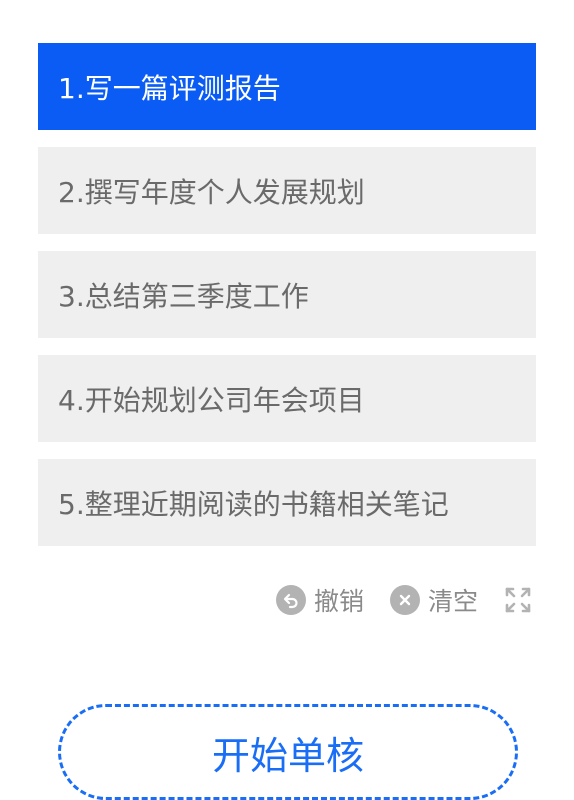  What do you see at coordinates (338, 601) in the screenshot?
I see `undo-label: 撤销` at bounding box center [338, 601].